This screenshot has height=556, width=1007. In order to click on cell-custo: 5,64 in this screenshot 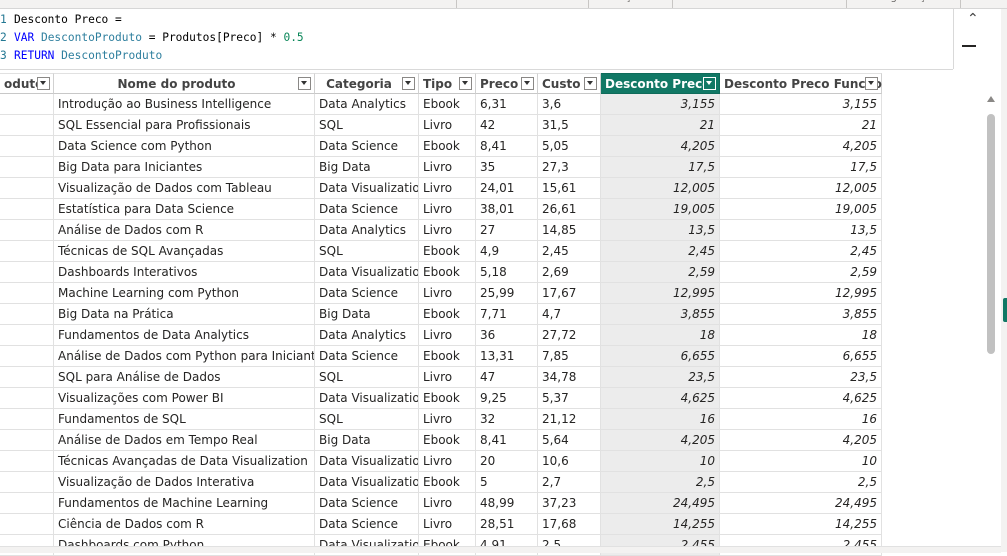, I will do `click(569, 440)`.